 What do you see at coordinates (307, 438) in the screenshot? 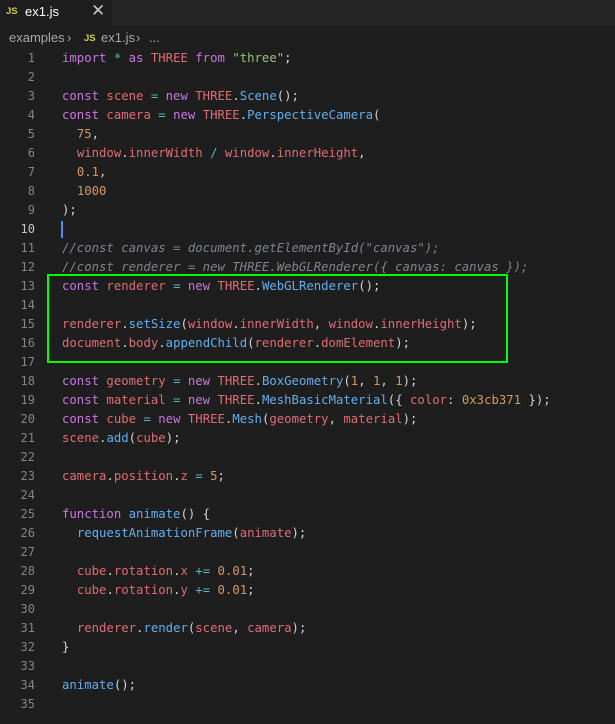
I see `code-line: 21 scene.add(cube);` at bounding box center [307, 438].